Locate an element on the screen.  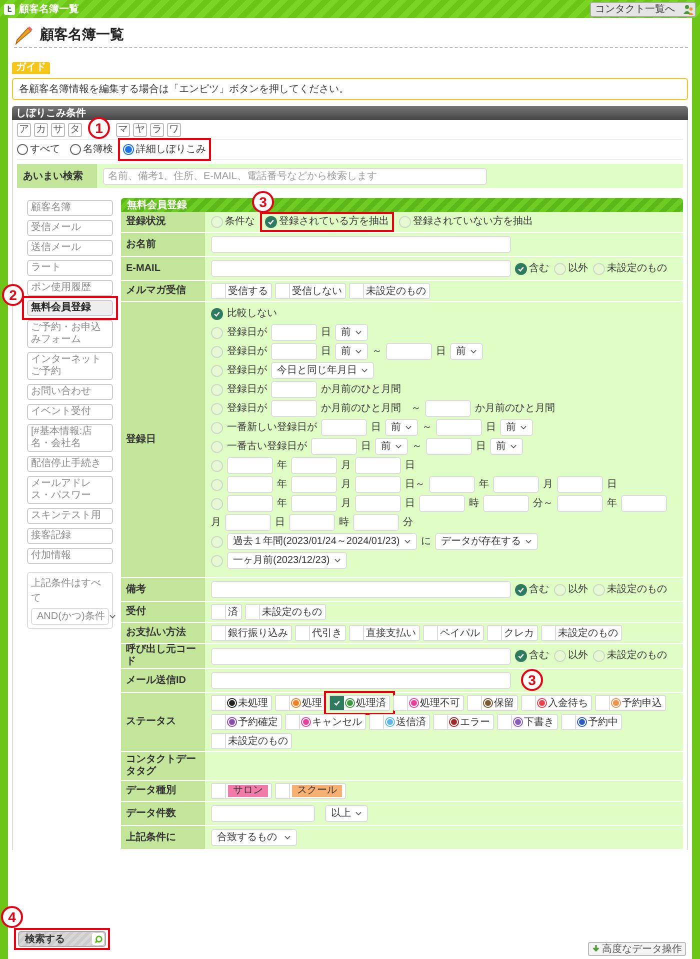
checkbox-option: キャンセル is located at coordinates (325, 722).